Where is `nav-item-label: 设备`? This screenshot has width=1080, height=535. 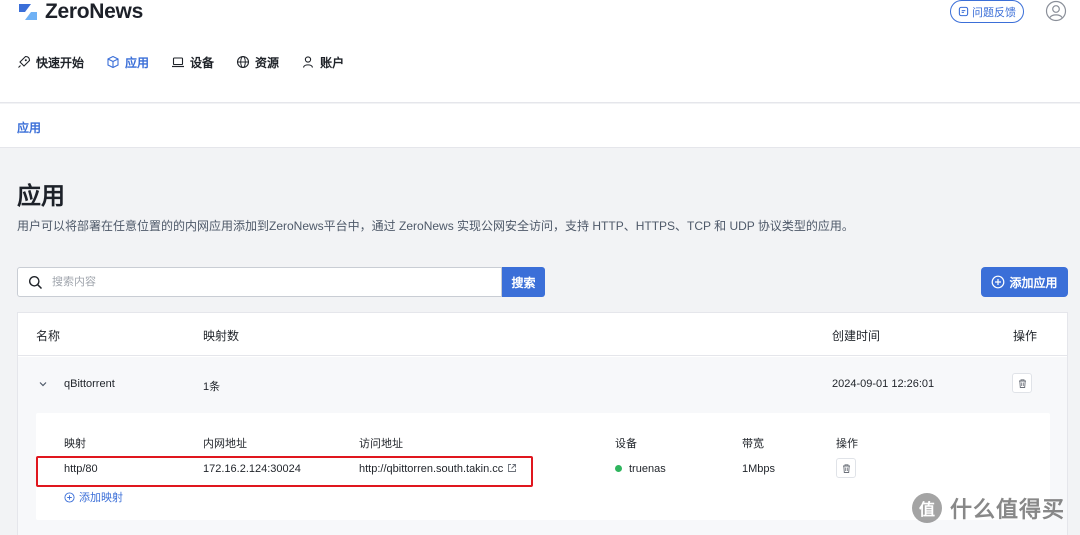
nav-item-label: 设备 is located at coordinates (202, 62).